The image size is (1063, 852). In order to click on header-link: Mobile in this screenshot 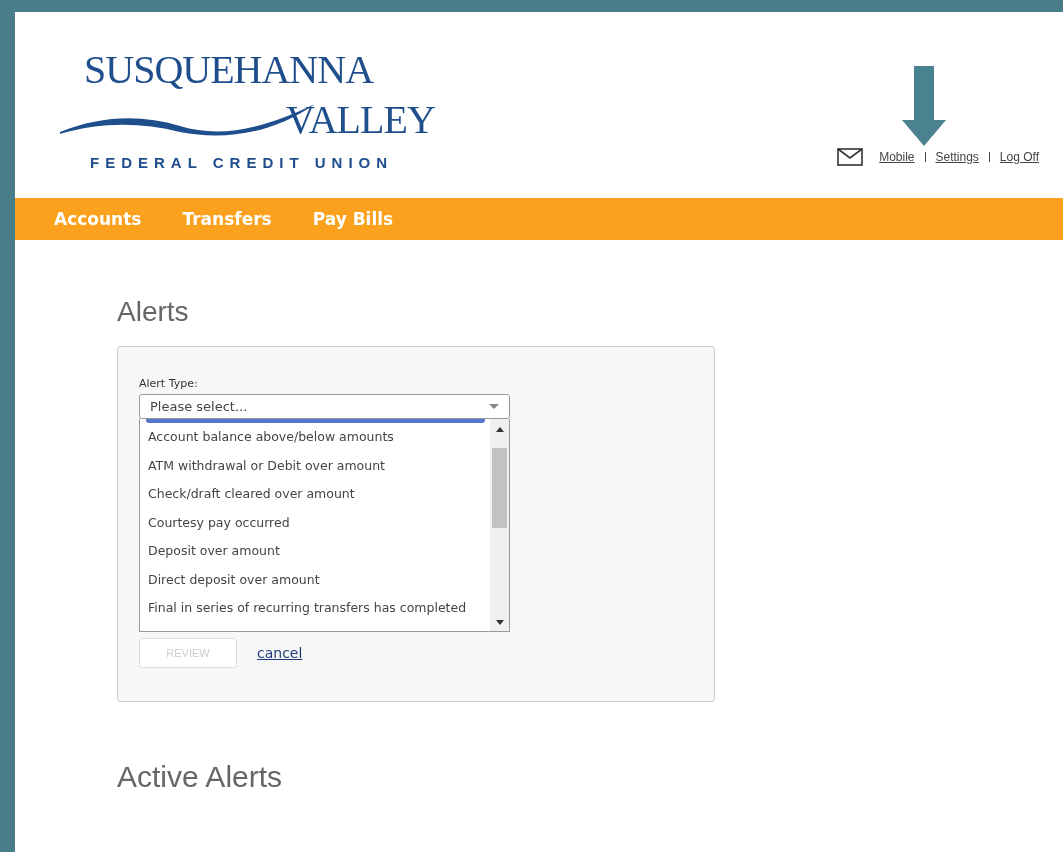, I will do `click(897, 157)`.